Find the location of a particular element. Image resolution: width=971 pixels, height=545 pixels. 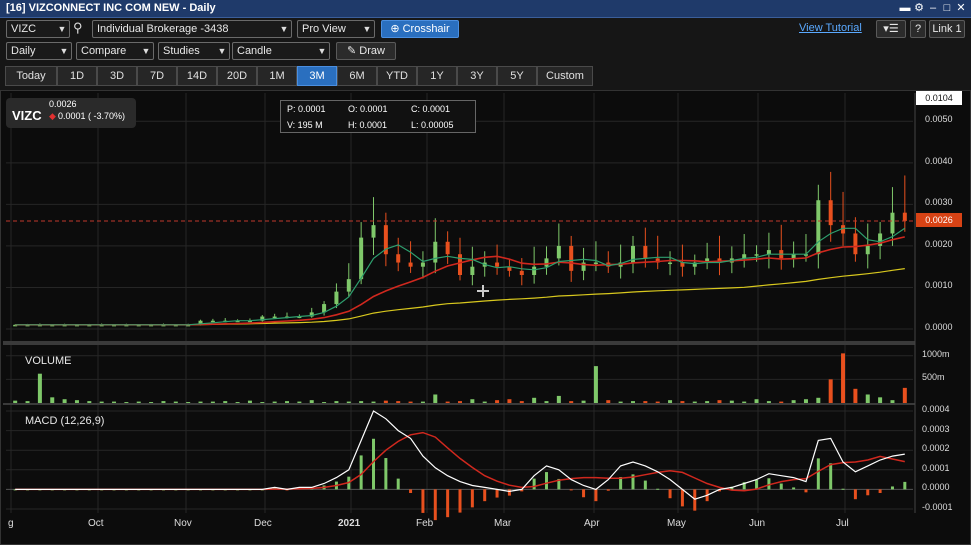

studies-select: Studies ▼ is located at coordinates (194, 51).